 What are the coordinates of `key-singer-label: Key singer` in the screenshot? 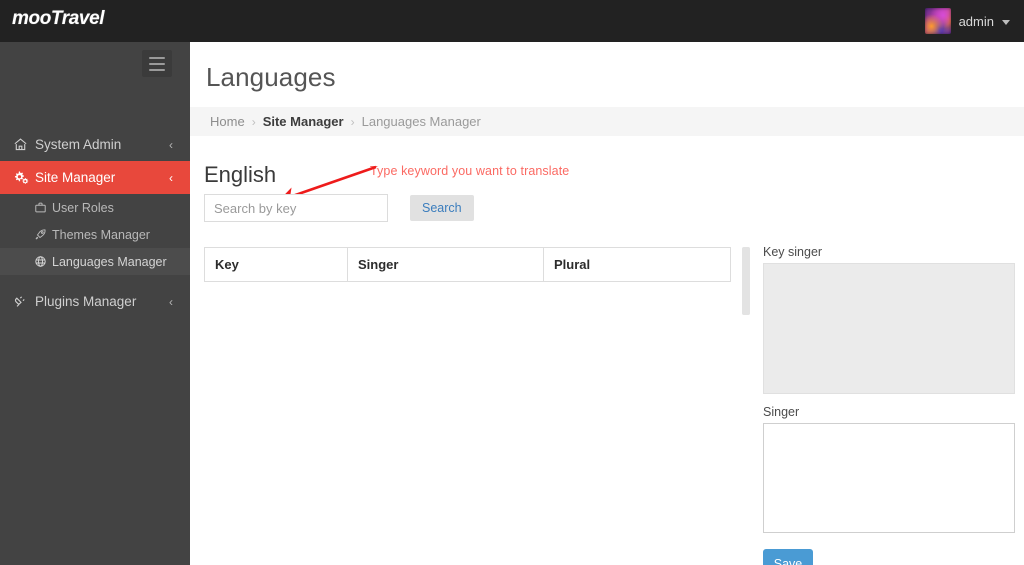 It's located at (793, 252).